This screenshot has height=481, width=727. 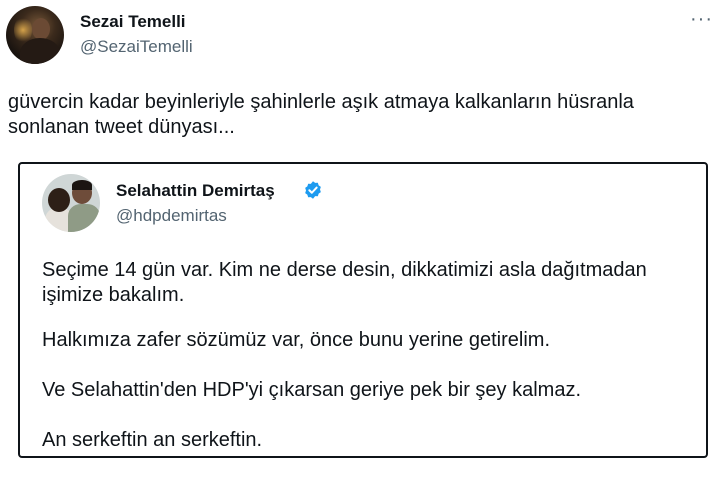 I want to click on quoted-paragraph: An serkeftin an serkeftin., so click(x=152, y=440).